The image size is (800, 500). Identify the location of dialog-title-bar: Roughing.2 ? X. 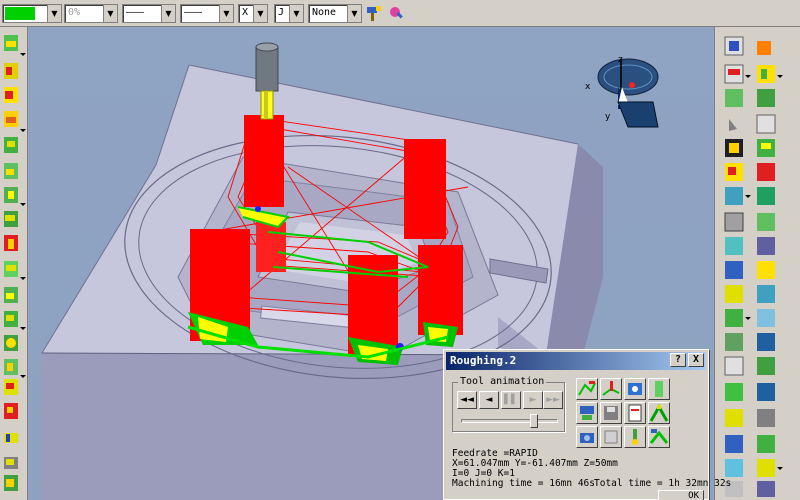
(576, 361).